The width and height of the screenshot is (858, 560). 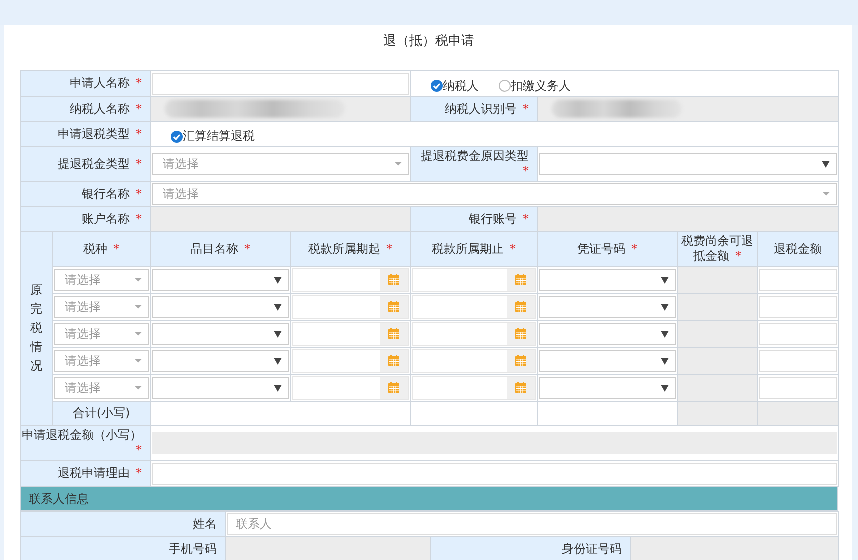 What do you see at coordinates (350, 249) in the screenshot?
I see `column-header: 税款所属期起 *` at bounding box center [350, 249].